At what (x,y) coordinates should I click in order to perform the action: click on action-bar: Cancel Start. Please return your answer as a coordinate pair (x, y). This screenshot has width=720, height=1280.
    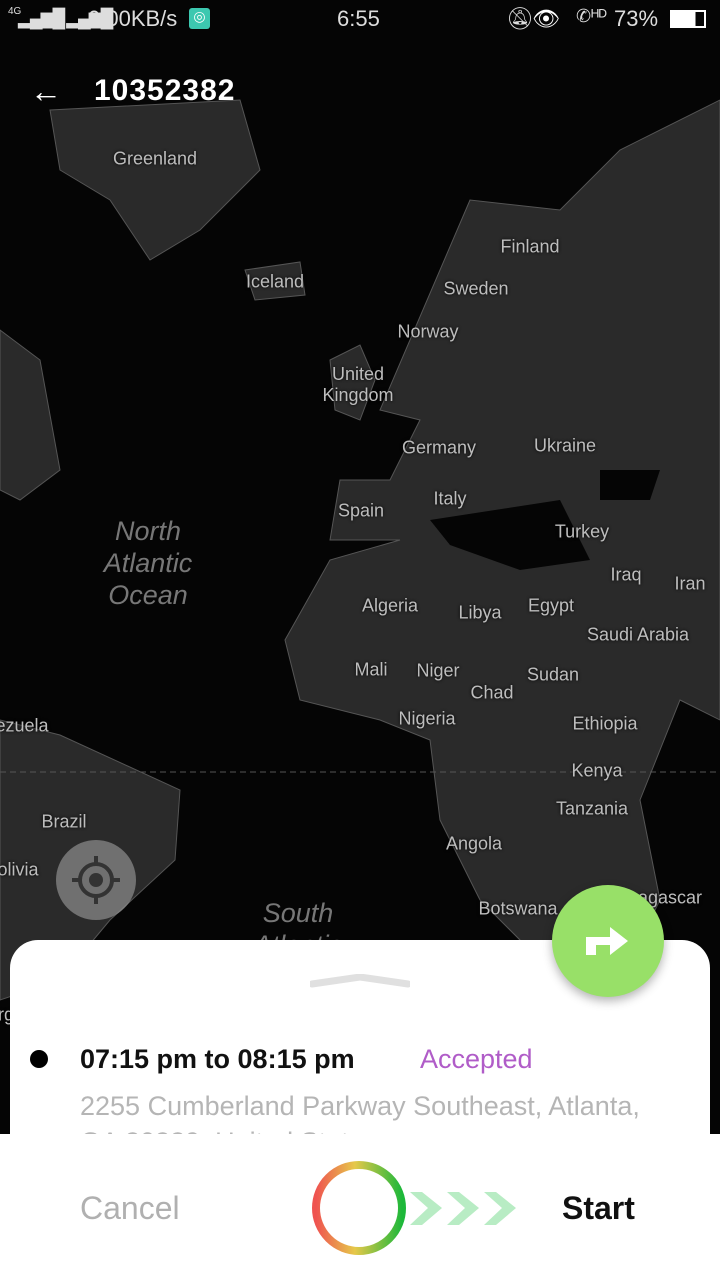
    Looking at the image, I should click on (360, 1207).